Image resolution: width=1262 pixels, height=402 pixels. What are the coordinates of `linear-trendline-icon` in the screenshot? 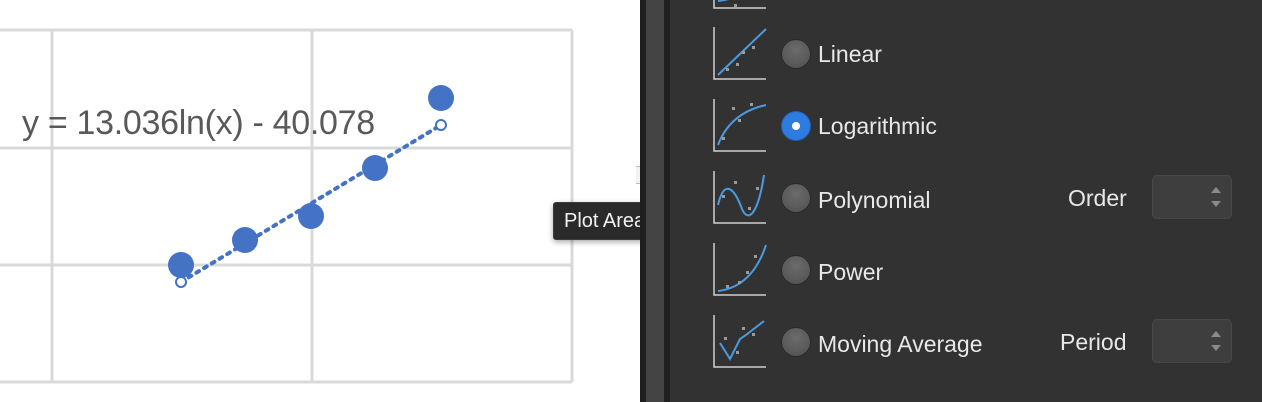 It's located at (740, 53).